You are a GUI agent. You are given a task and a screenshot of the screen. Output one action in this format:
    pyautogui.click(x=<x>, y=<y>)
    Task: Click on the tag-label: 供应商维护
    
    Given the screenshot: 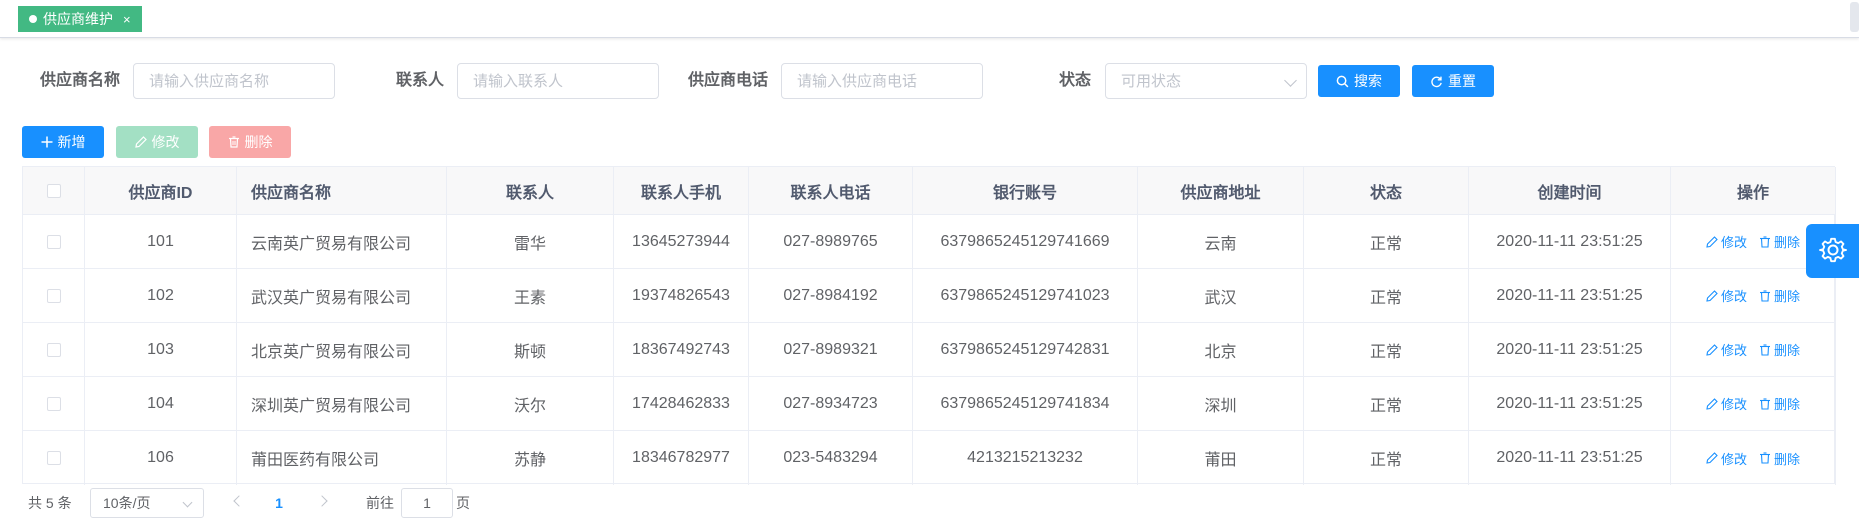 What is the action you would take?
    pyautogui.click(x=78, y=19)
    